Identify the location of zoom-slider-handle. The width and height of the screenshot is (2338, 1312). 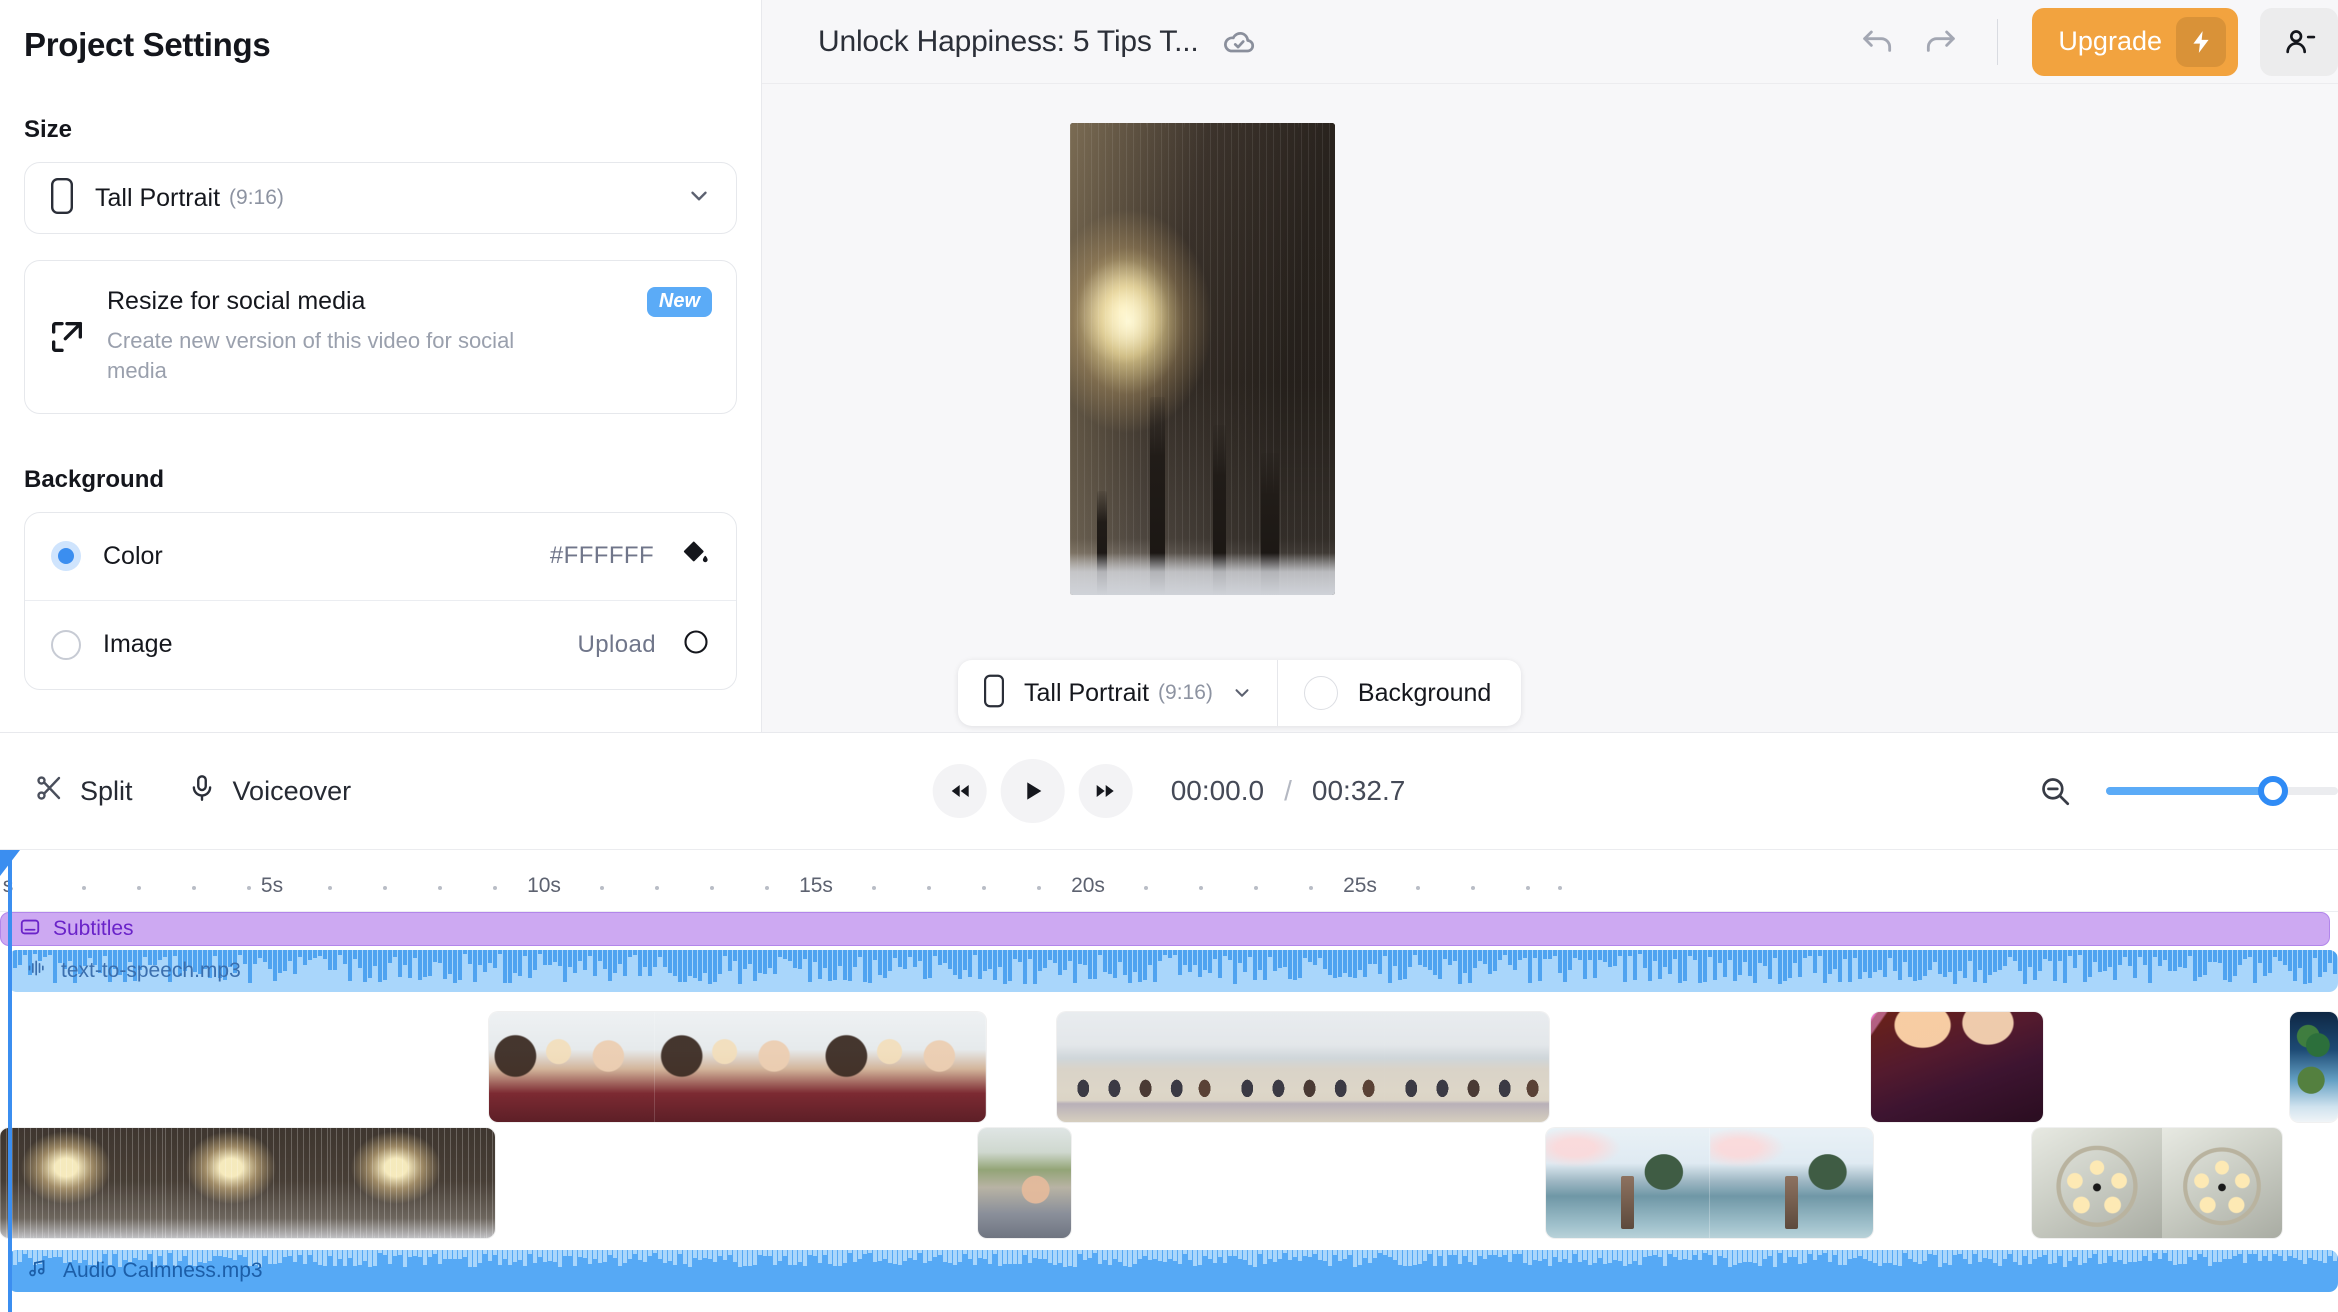
(2273, 791).